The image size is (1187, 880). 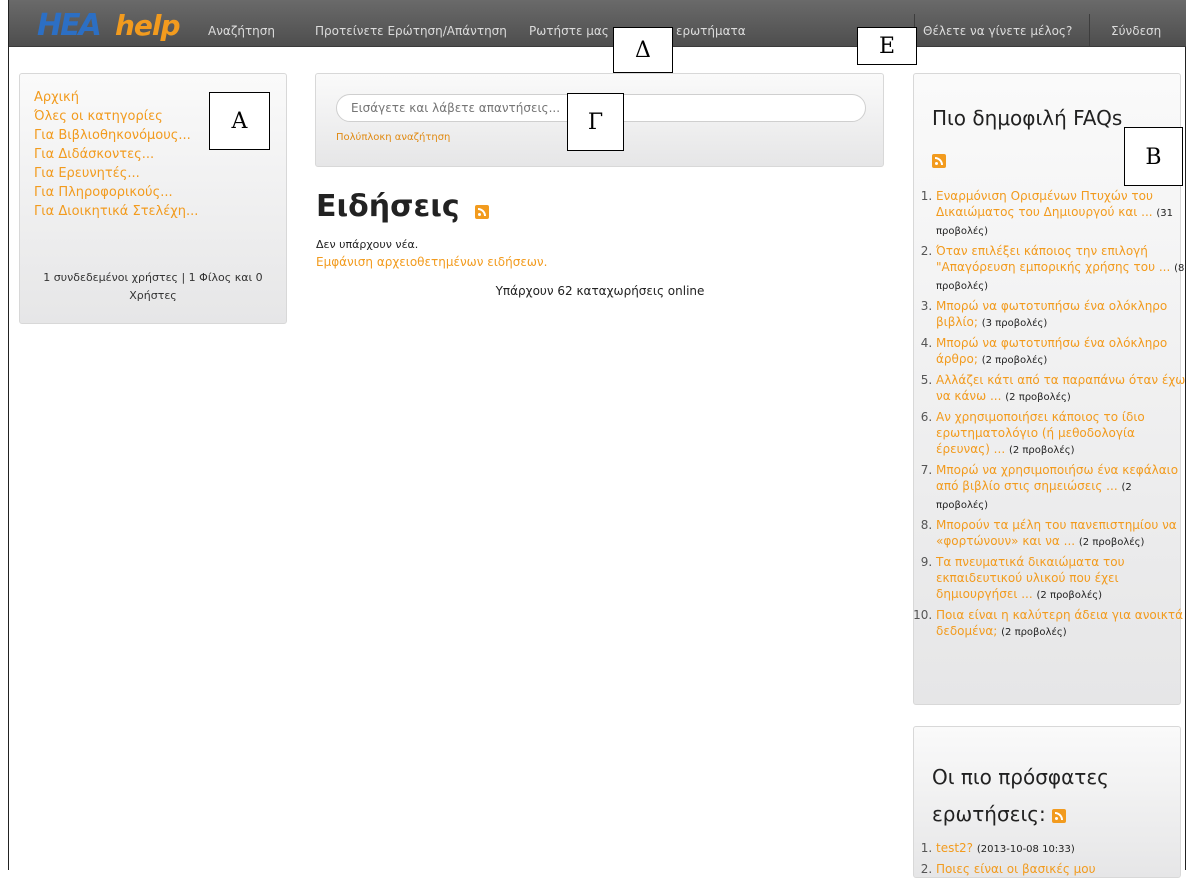 I want to click on list-item: Ποιες είναι οι βασικές μου, so click(x=1061, y=869).